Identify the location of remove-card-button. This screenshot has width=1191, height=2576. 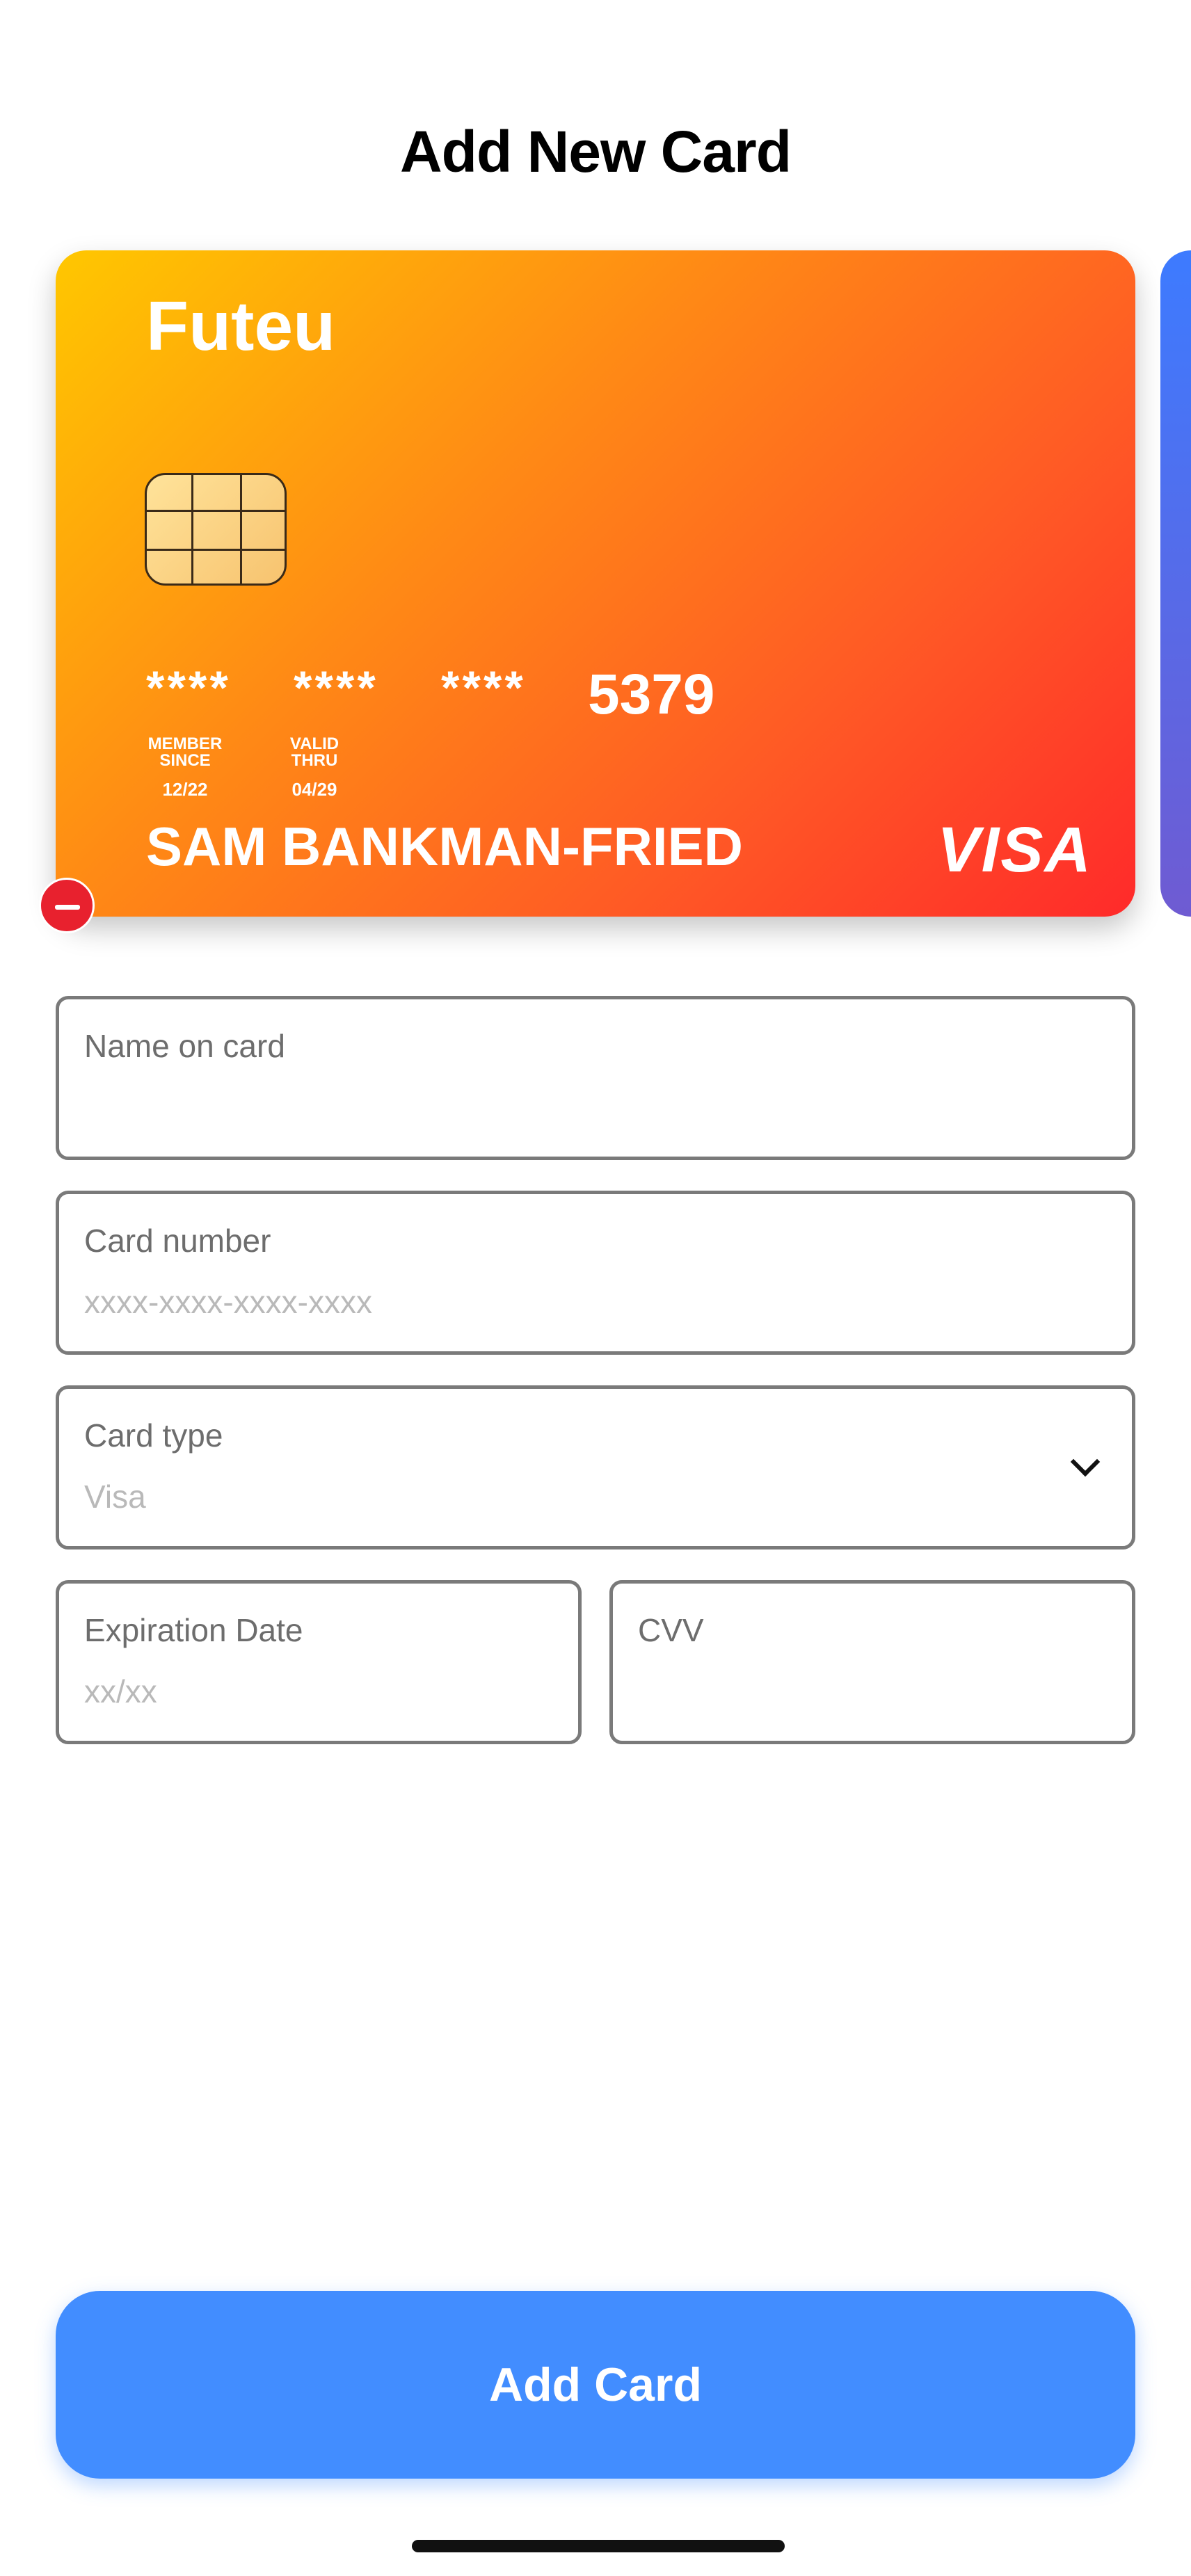
(67, 905).